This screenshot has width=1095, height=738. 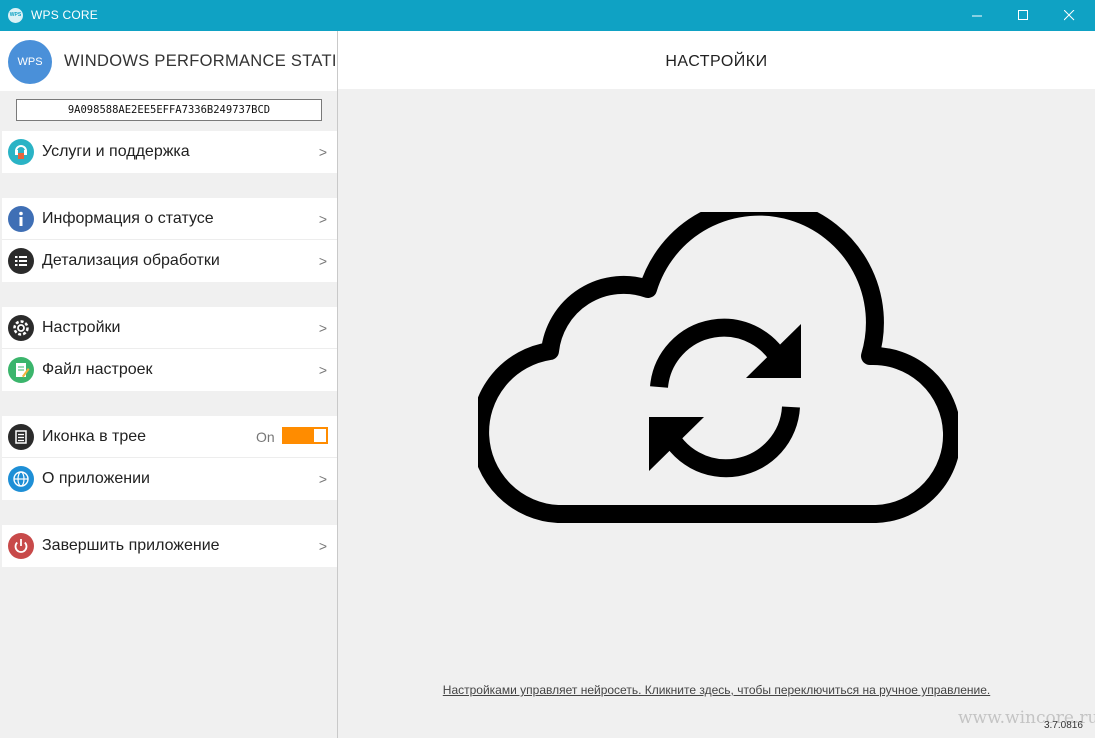 I want to click on globe-icon, so click(x=21, y=479).